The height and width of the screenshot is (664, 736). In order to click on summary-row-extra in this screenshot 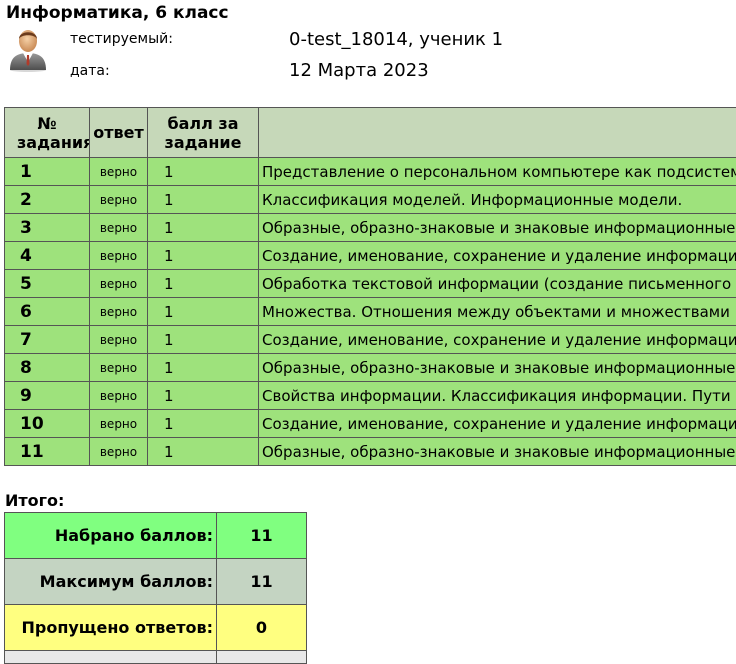, I will do `click(156, 657)`.